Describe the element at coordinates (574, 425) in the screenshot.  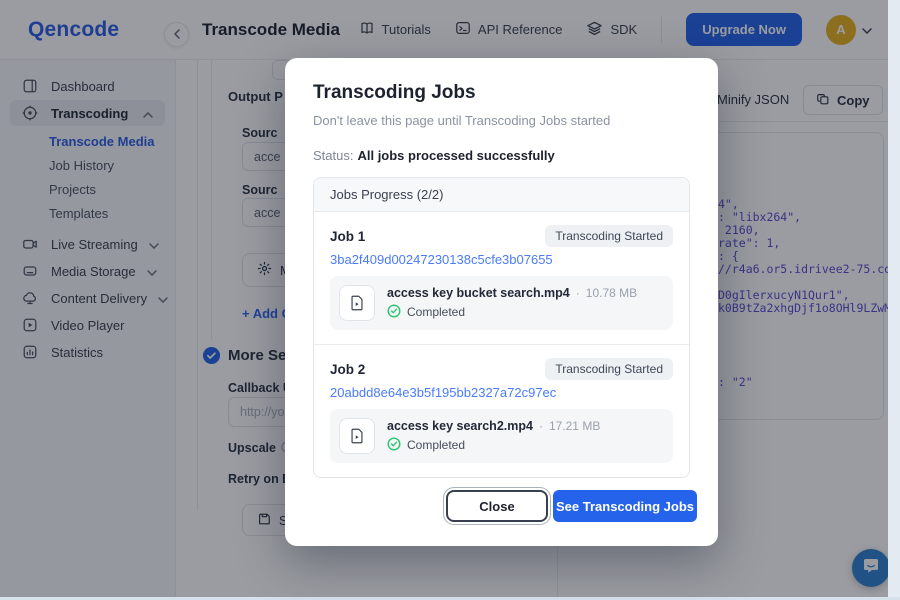
I see `file-size: 17.21 MB` at that location.